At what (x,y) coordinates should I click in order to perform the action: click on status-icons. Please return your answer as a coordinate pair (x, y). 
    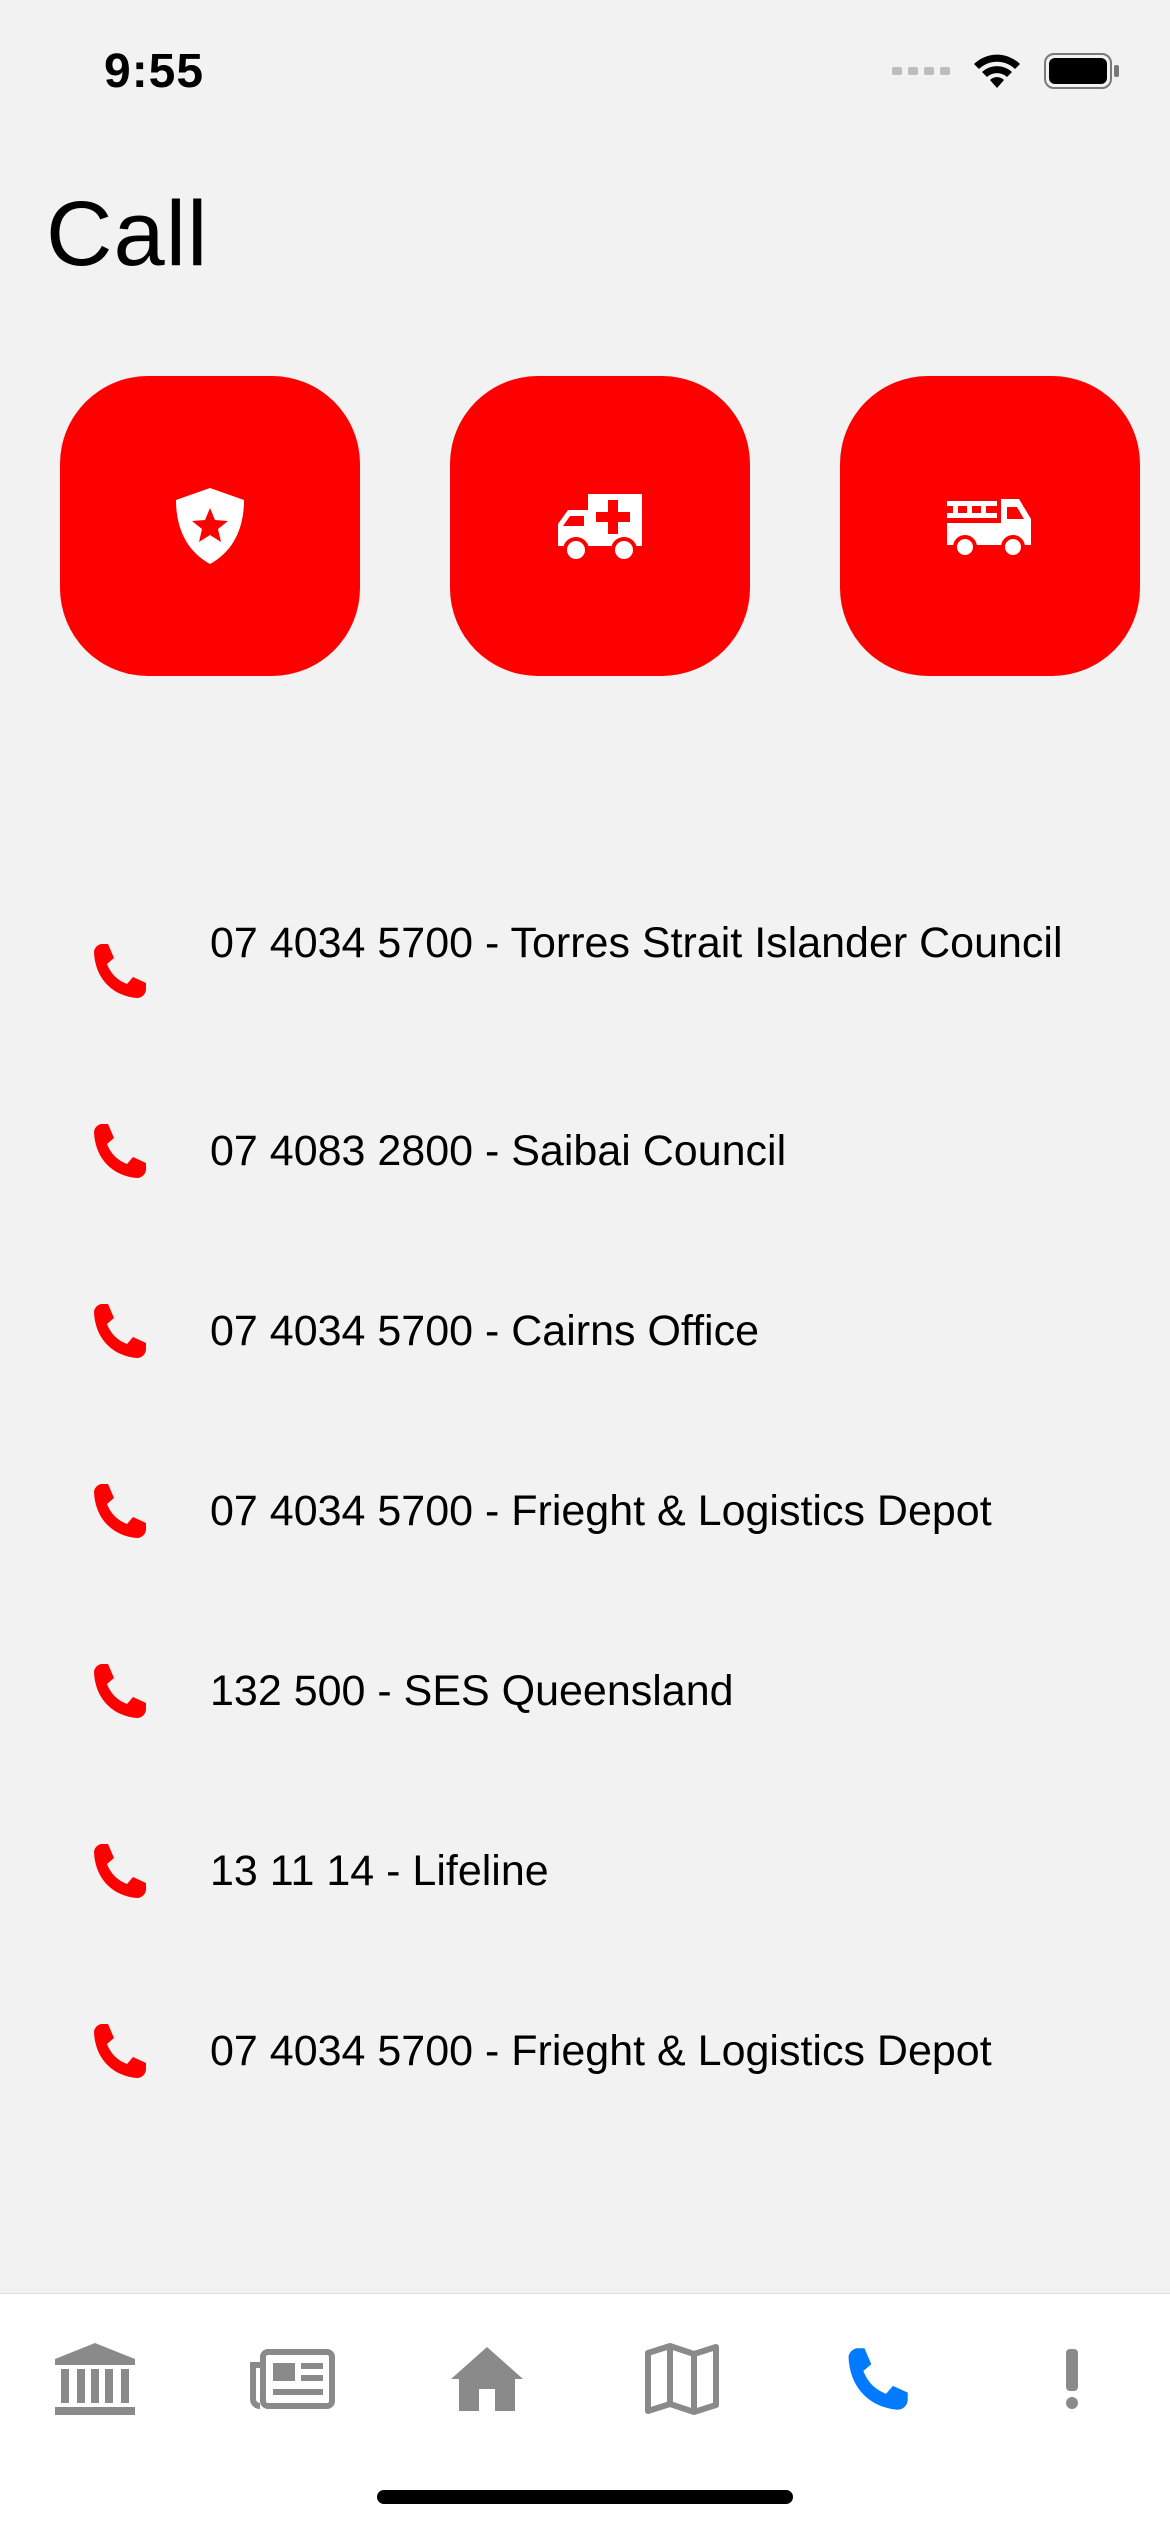
    Looking at the image, I should click on (1006, 71).